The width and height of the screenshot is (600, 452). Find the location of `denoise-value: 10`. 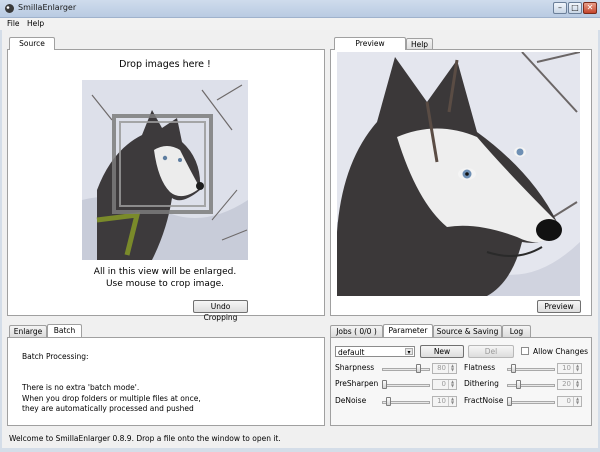

denoise-value: 10 is located at coordinates (441, 401).